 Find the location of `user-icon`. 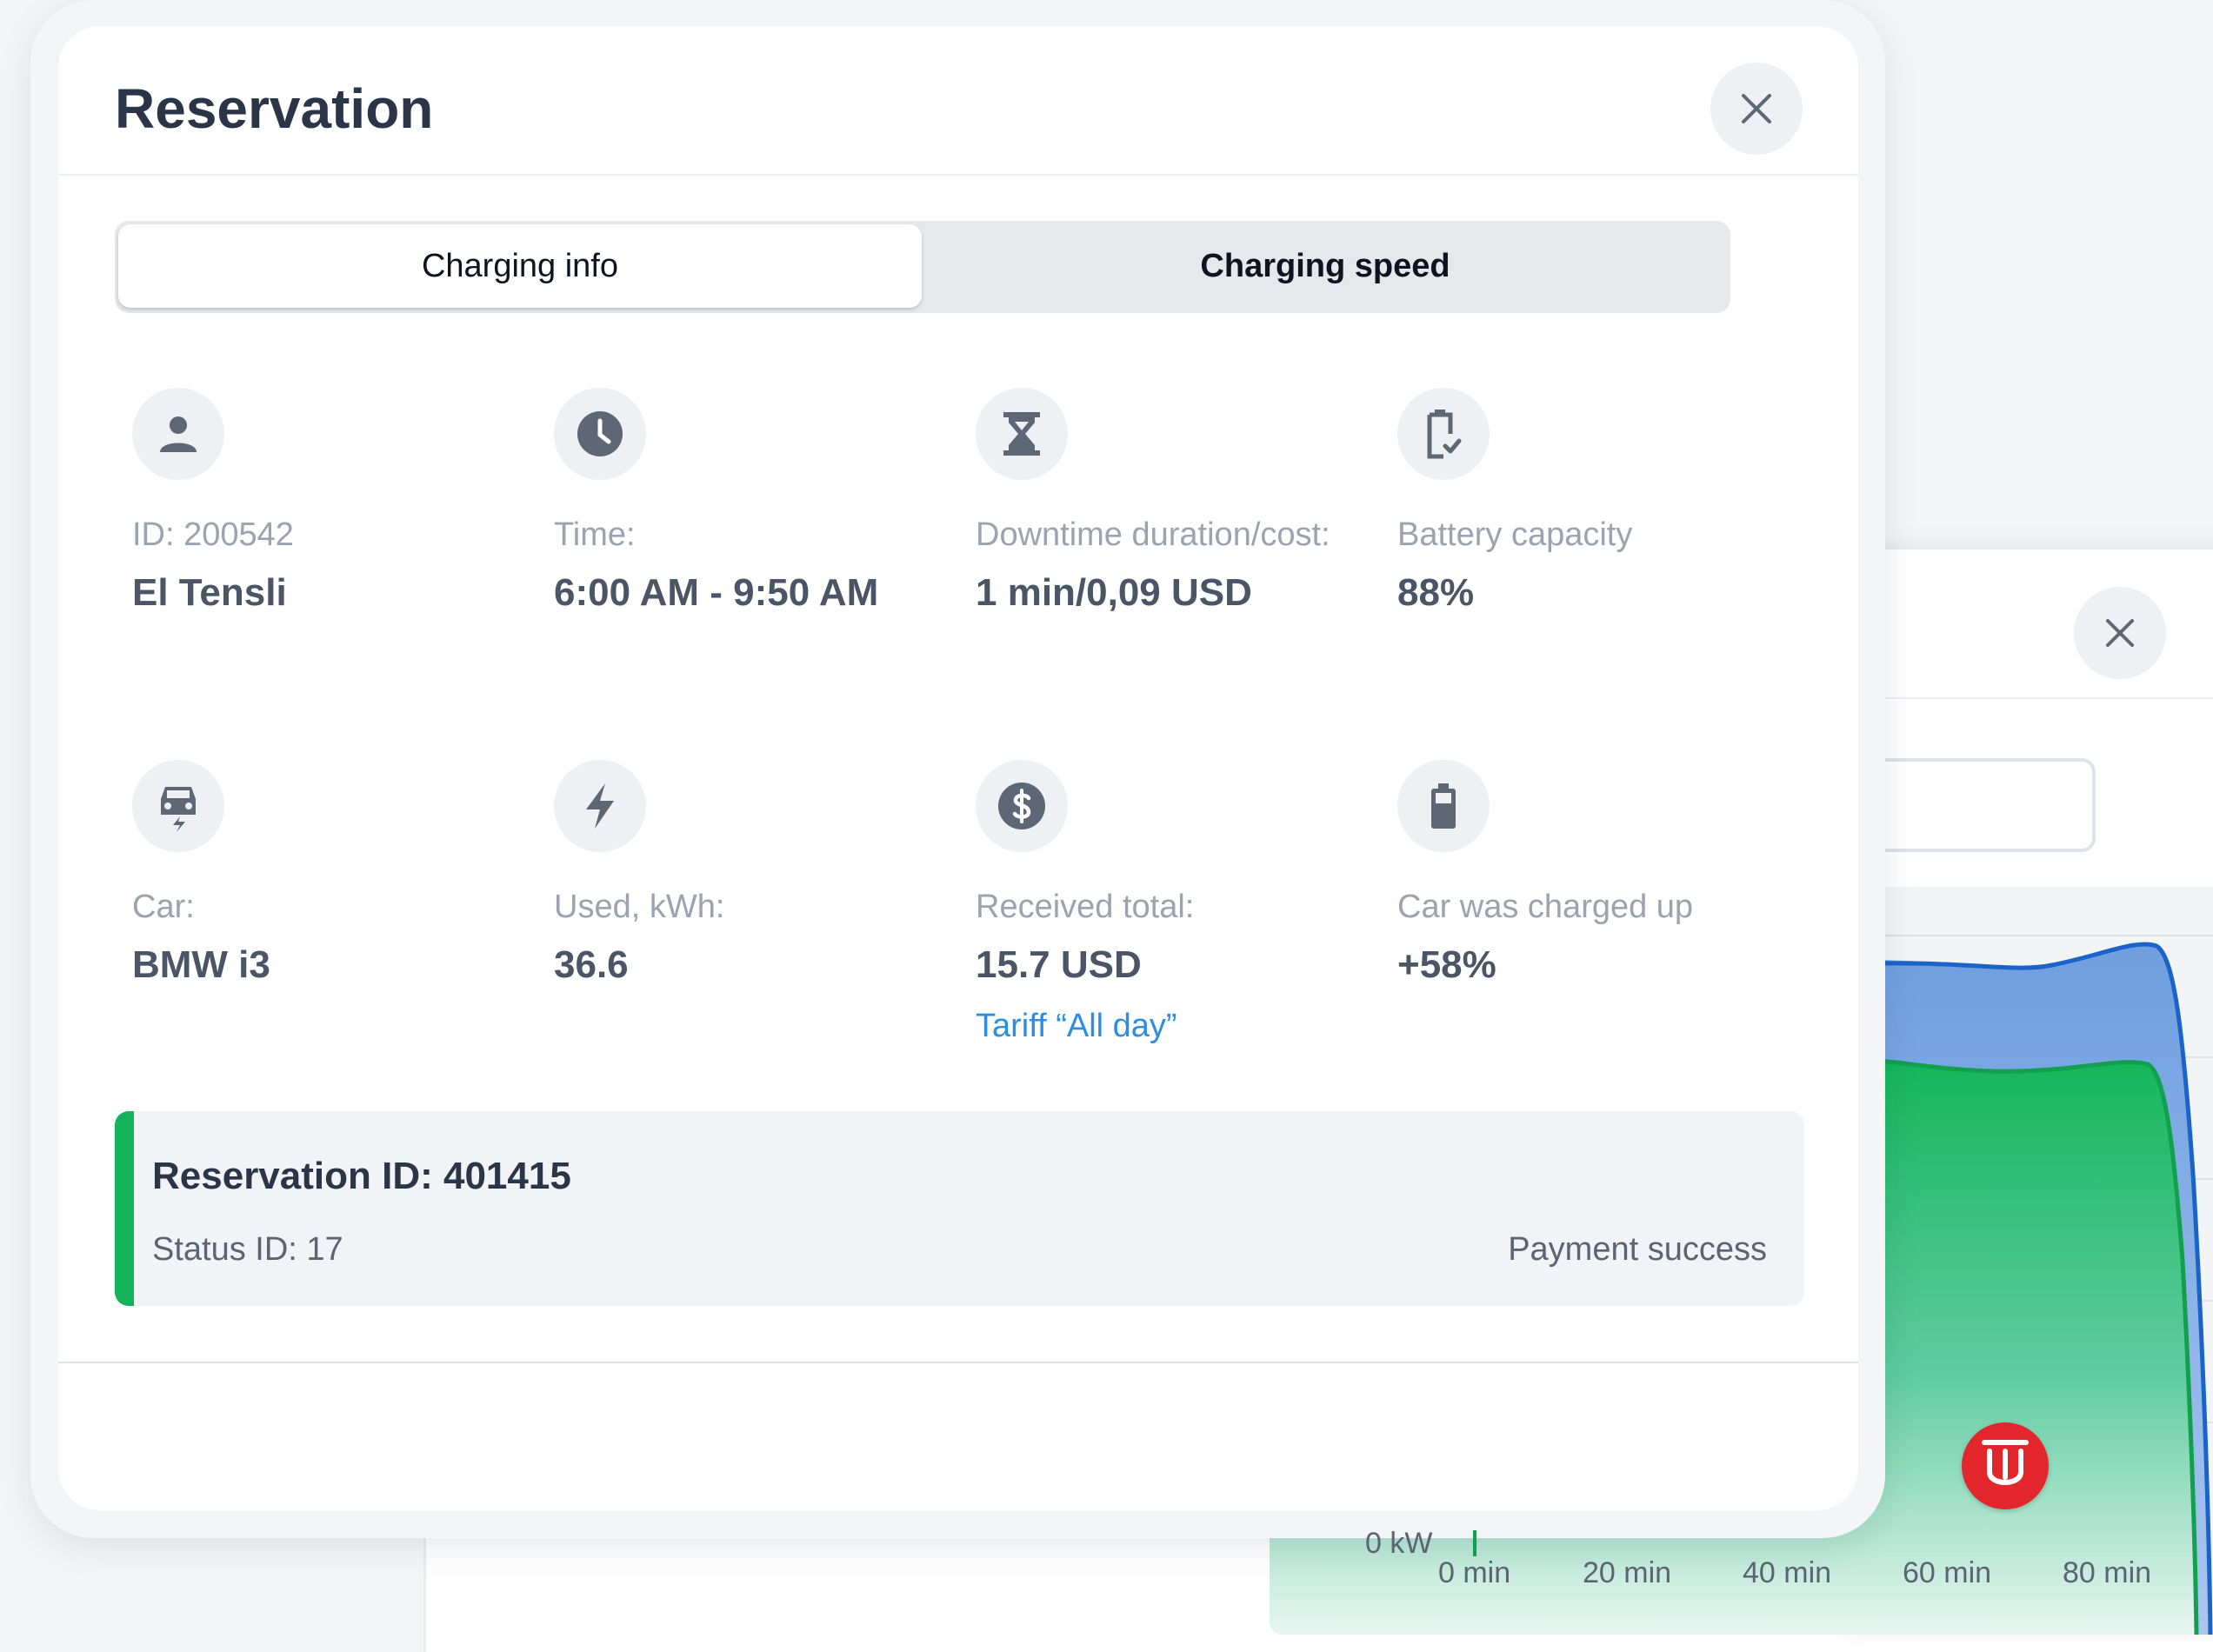

user-icon is located at coordinates (178, 434).